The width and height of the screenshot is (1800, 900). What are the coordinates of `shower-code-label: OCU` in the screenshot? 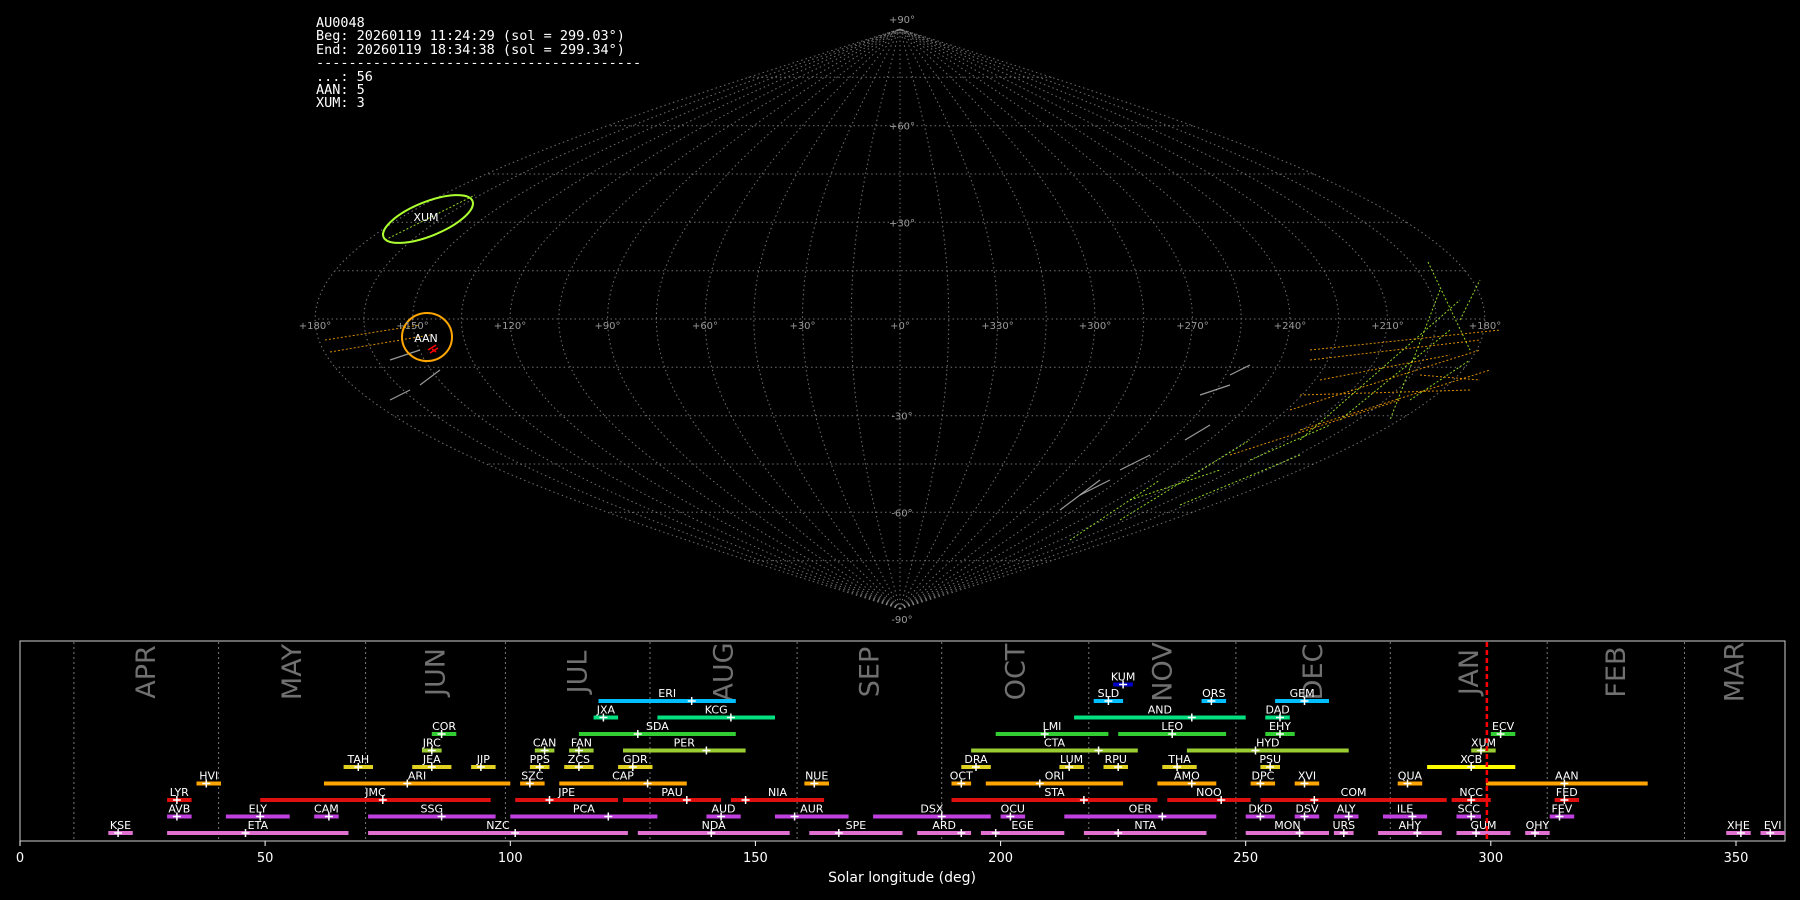 It's located at (1013, 809).